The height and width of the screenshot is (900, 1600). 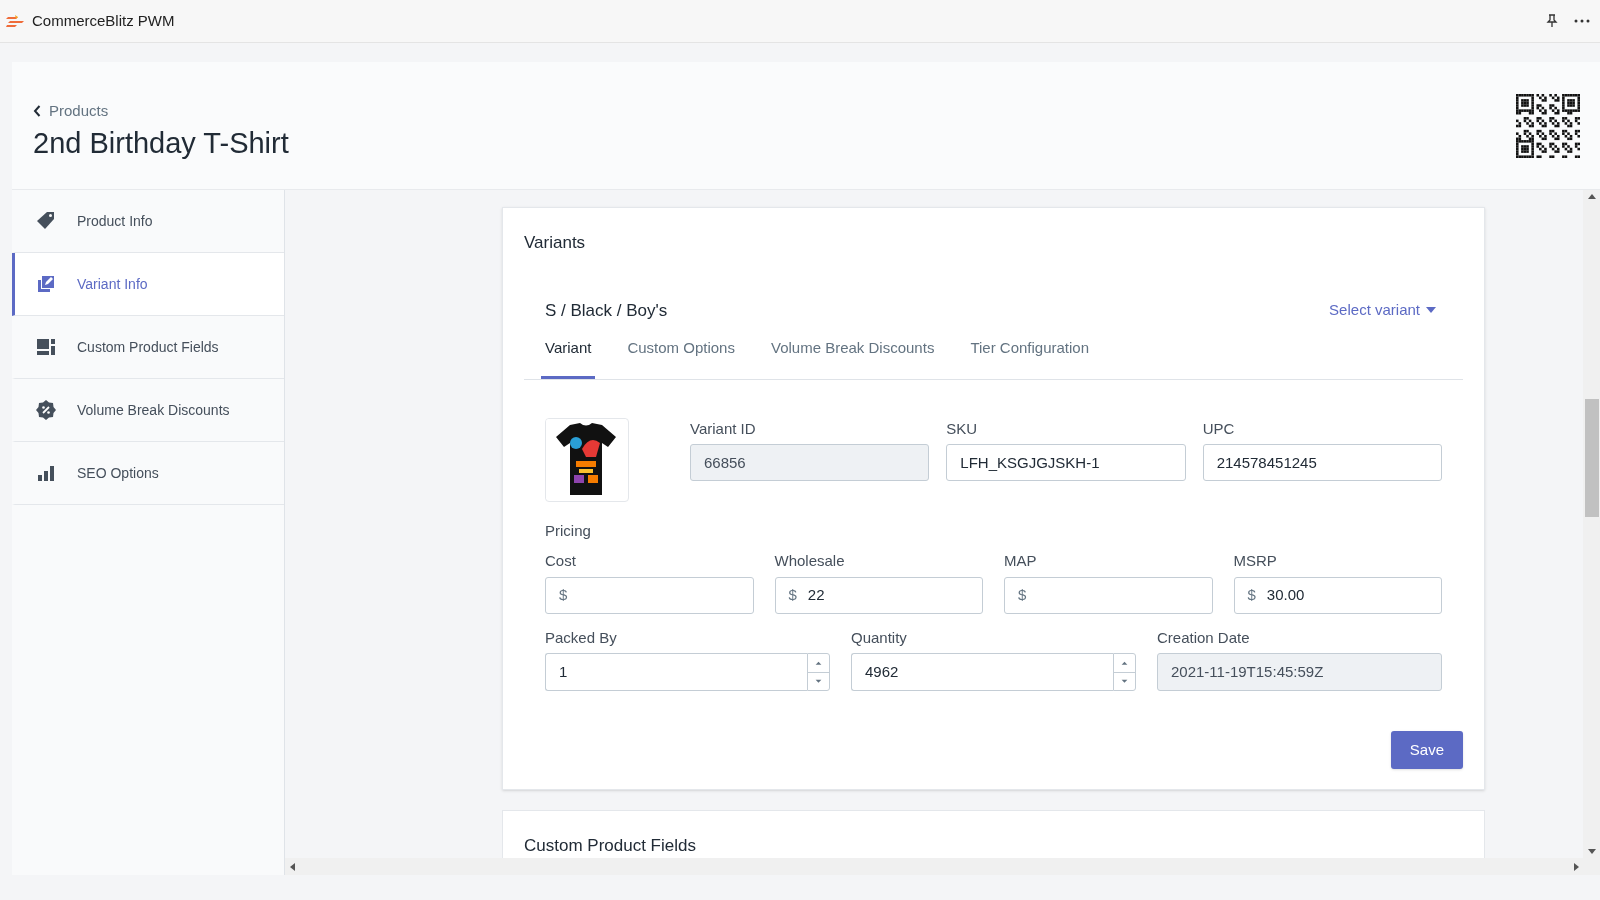 What do you see at coordinates (103, 20) in the screenshot?
I see `app-title: CommerceBlitz PWM` at bounding box center [103, 20].